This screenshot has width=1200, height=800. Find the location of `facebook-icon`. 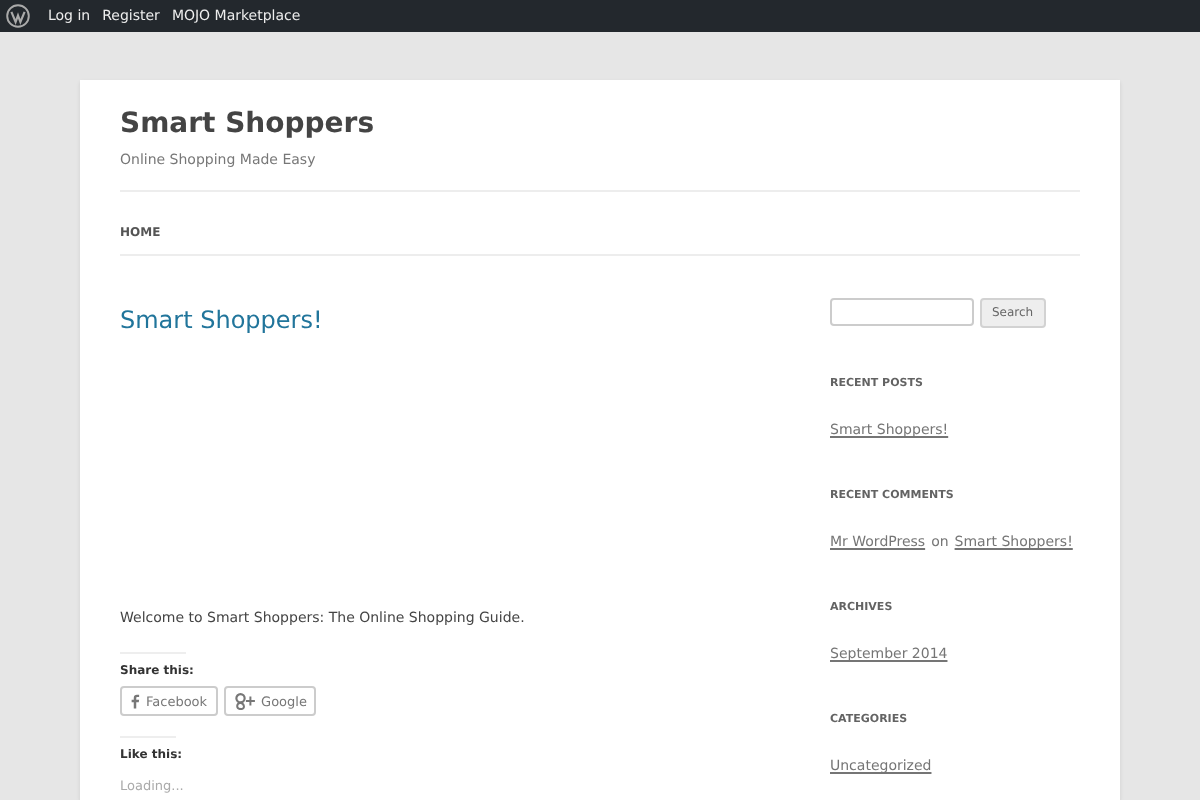

facebook-icon is located at coordinates (135, 701).